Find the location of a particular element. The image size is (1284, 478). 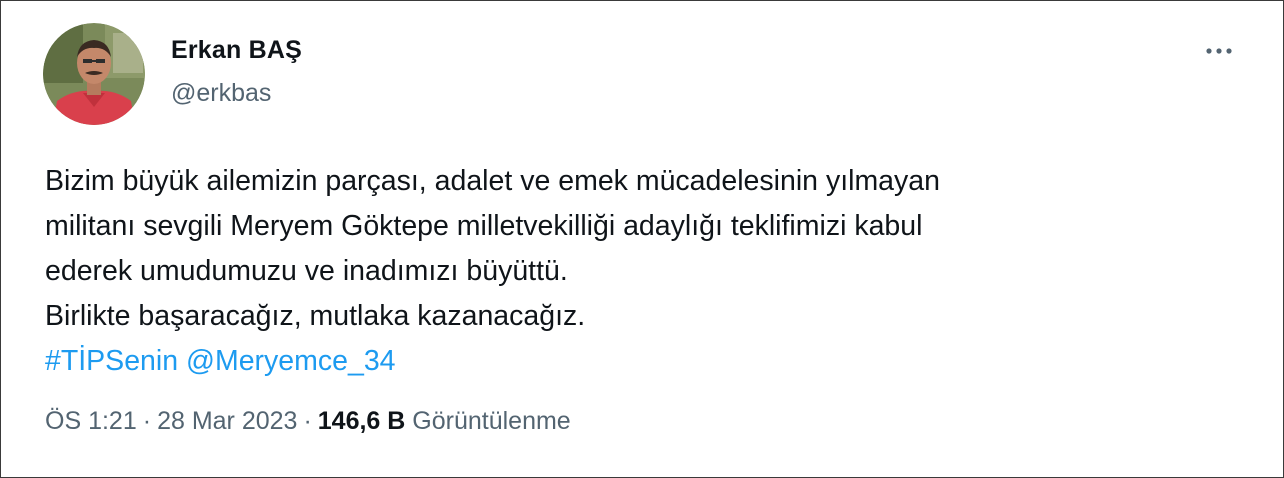

author-display-name: Erkan BAŞ is located at coordinates (236, 50).